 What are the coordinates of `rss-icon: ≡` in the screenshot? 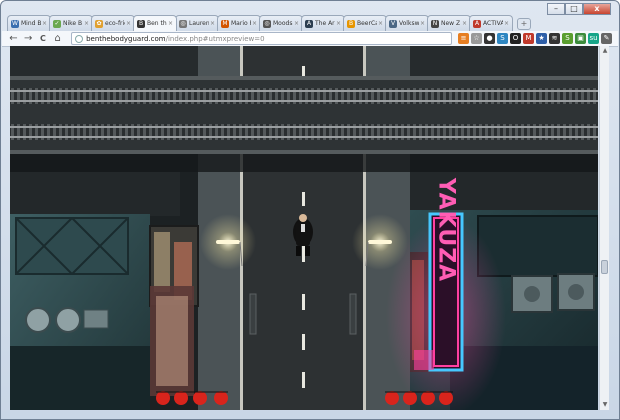 It's located at (464, 38).